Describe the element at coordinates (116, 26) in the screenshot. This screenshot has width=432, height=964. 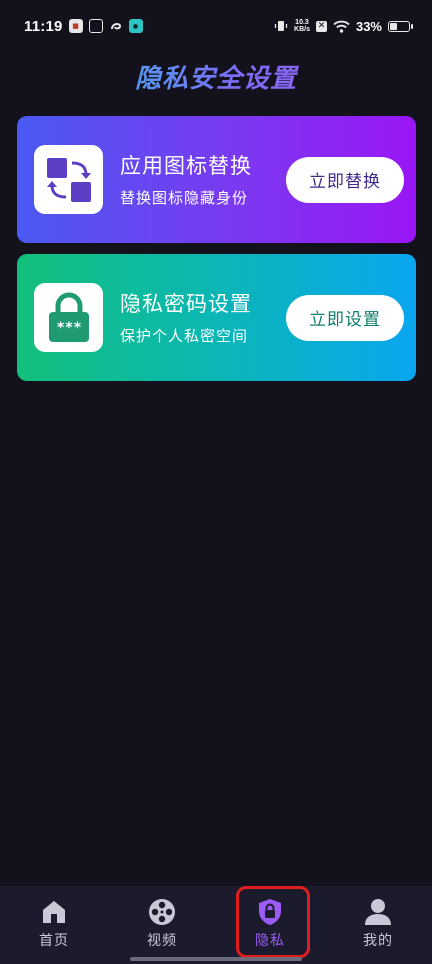
I see `swirl-app-notification-icon` at that location.